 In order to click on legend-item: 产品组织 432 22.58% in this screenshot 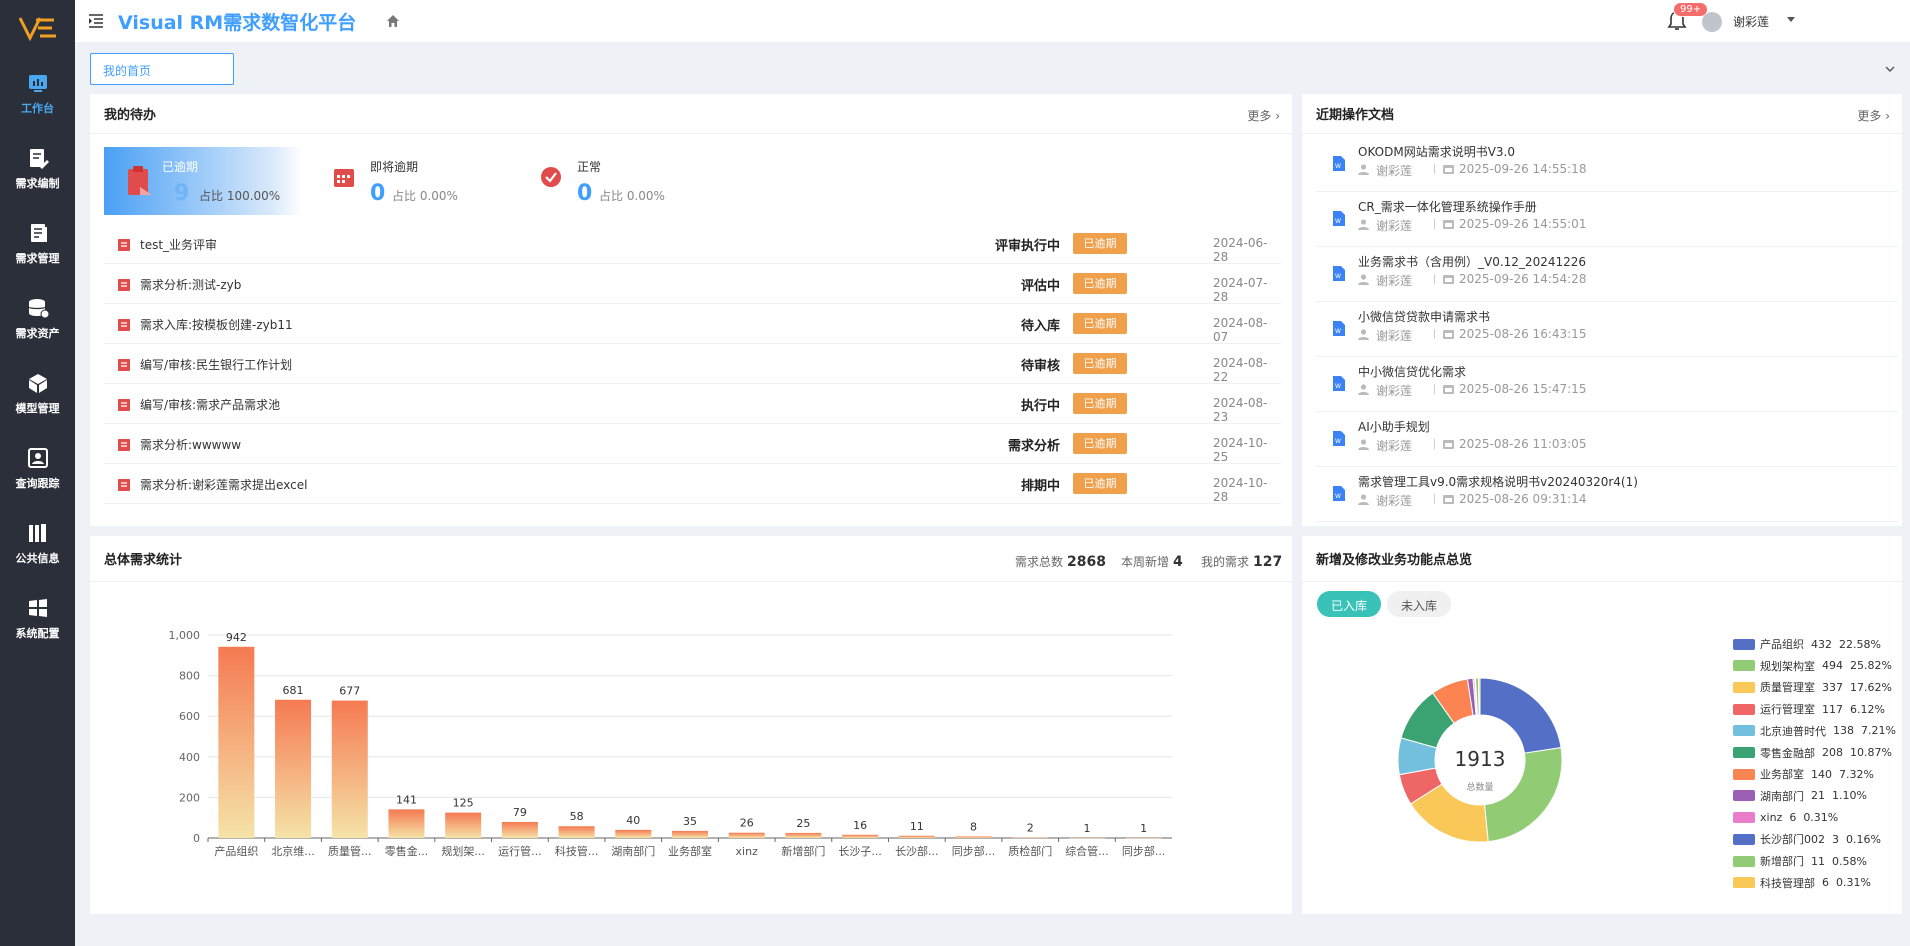, I will do `click(1807, 644)`.